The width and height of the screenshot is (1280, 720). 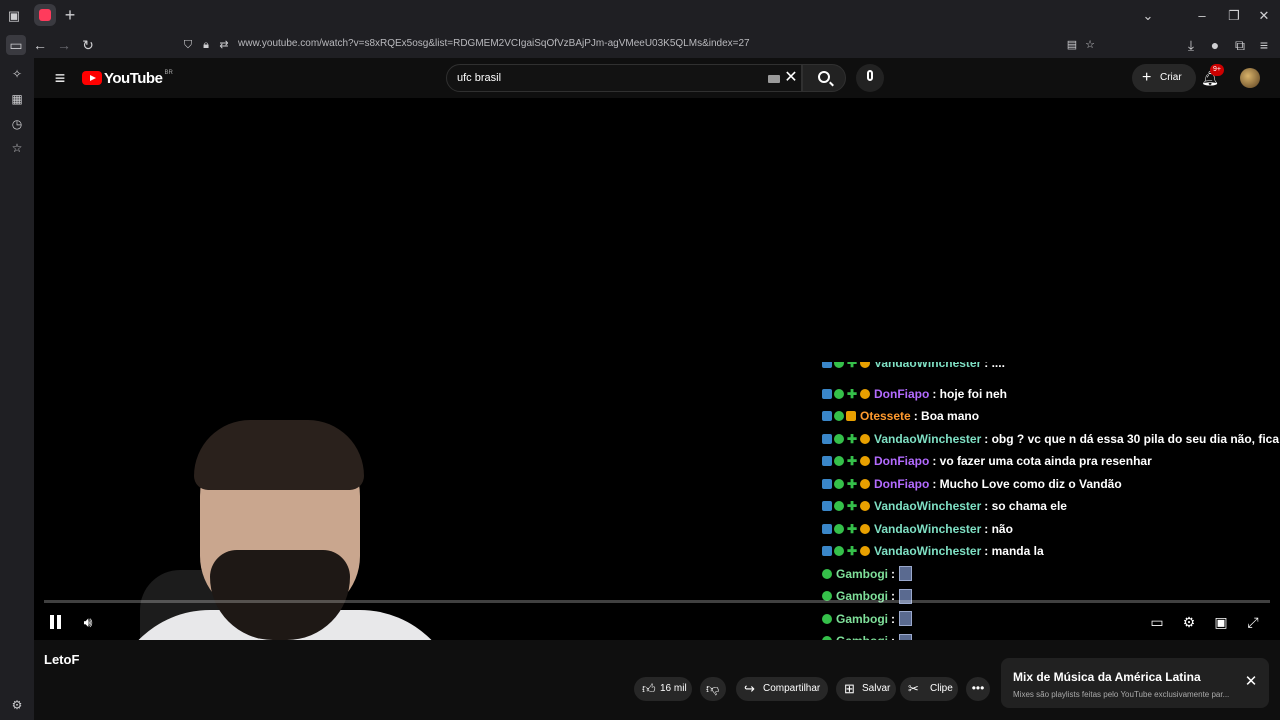 What do you see at coordinates (1264, 16) in the screenshot?
I see `close-icon: ✕` at bounding box center [1264, 16].